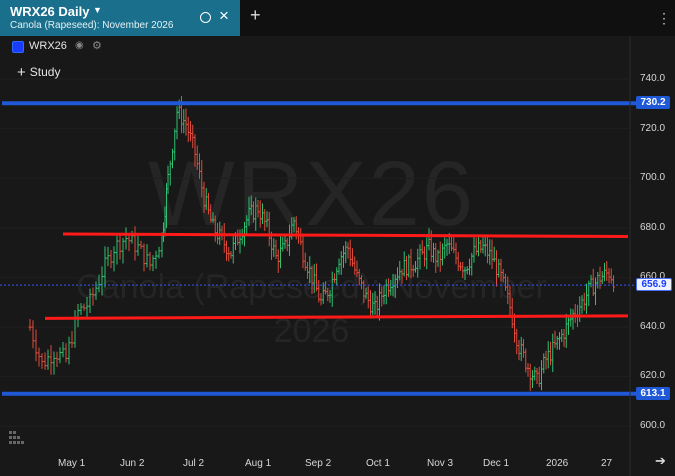 This screenshot has width=675, height=476. Describe the element at coordinates (16, 437) in the screenshot. I see `barchart-logo-icon` at that location.